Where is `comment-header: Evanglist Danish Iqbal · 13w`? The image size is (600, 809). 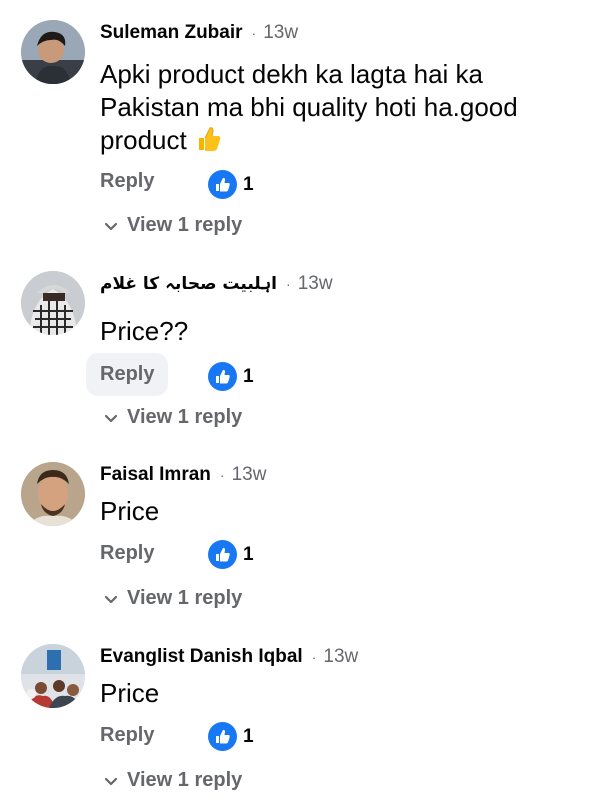 comment-header: Evanglist Danish Iqbal · 13w is located at coordinates (229, 657).